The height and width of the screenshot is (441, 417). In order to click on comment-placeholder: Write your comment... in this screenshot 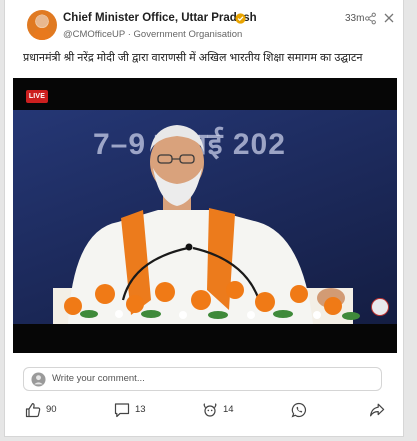, I will do `click(98, 378)`.